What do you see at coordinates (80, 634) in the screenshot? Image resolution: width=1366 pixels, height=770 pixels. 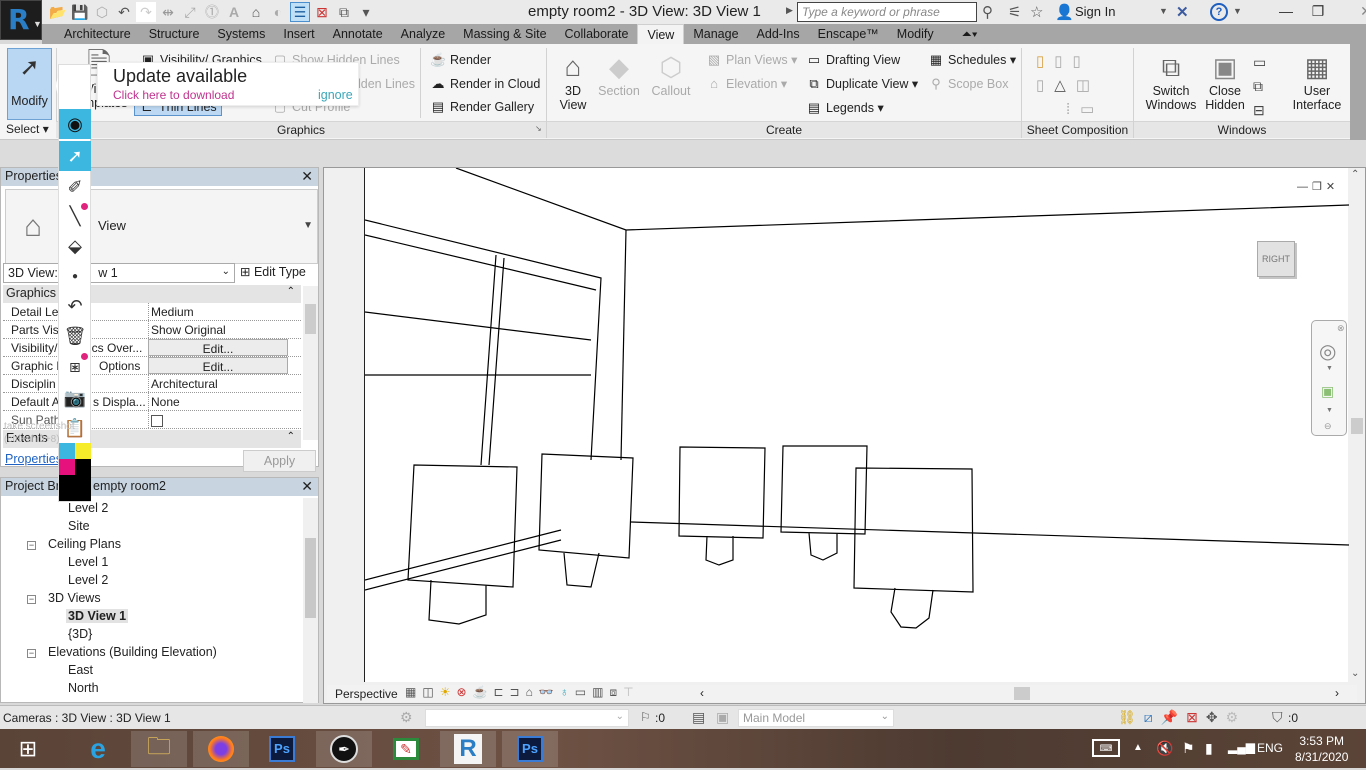 I see `tree-item: {3D}` at bounding box center [80, 634].